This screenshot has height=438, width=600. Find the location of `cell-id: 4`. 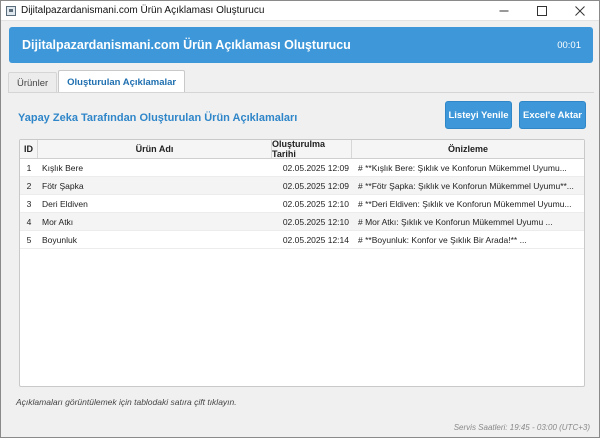

cell-id: 4 is located at coordinates (29, 221).